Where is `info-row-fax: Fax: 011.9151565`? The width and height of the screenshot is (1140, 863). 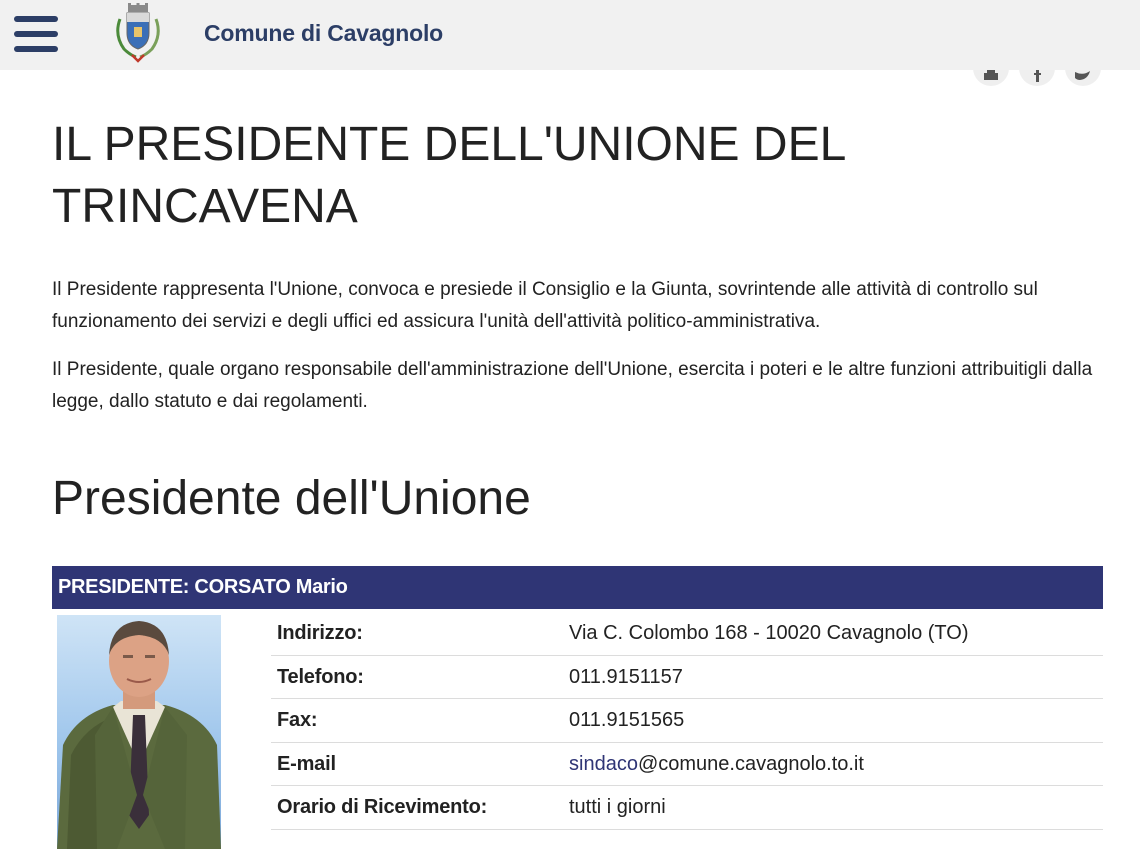
info-row-fax: Fax: 011.9151565 is located at coordinates (687, 721).